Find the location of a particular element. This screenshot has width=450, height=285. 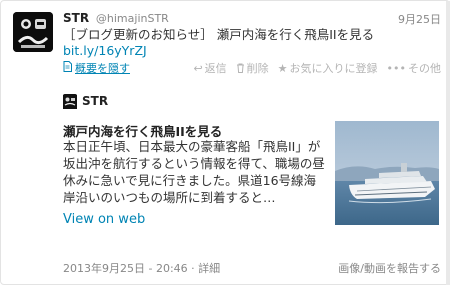

tweet-actions: 概要を隠す ↩ 返信 削除 ★ お気に入りに登録 ••• その他 is located at coordinates (252, 68).